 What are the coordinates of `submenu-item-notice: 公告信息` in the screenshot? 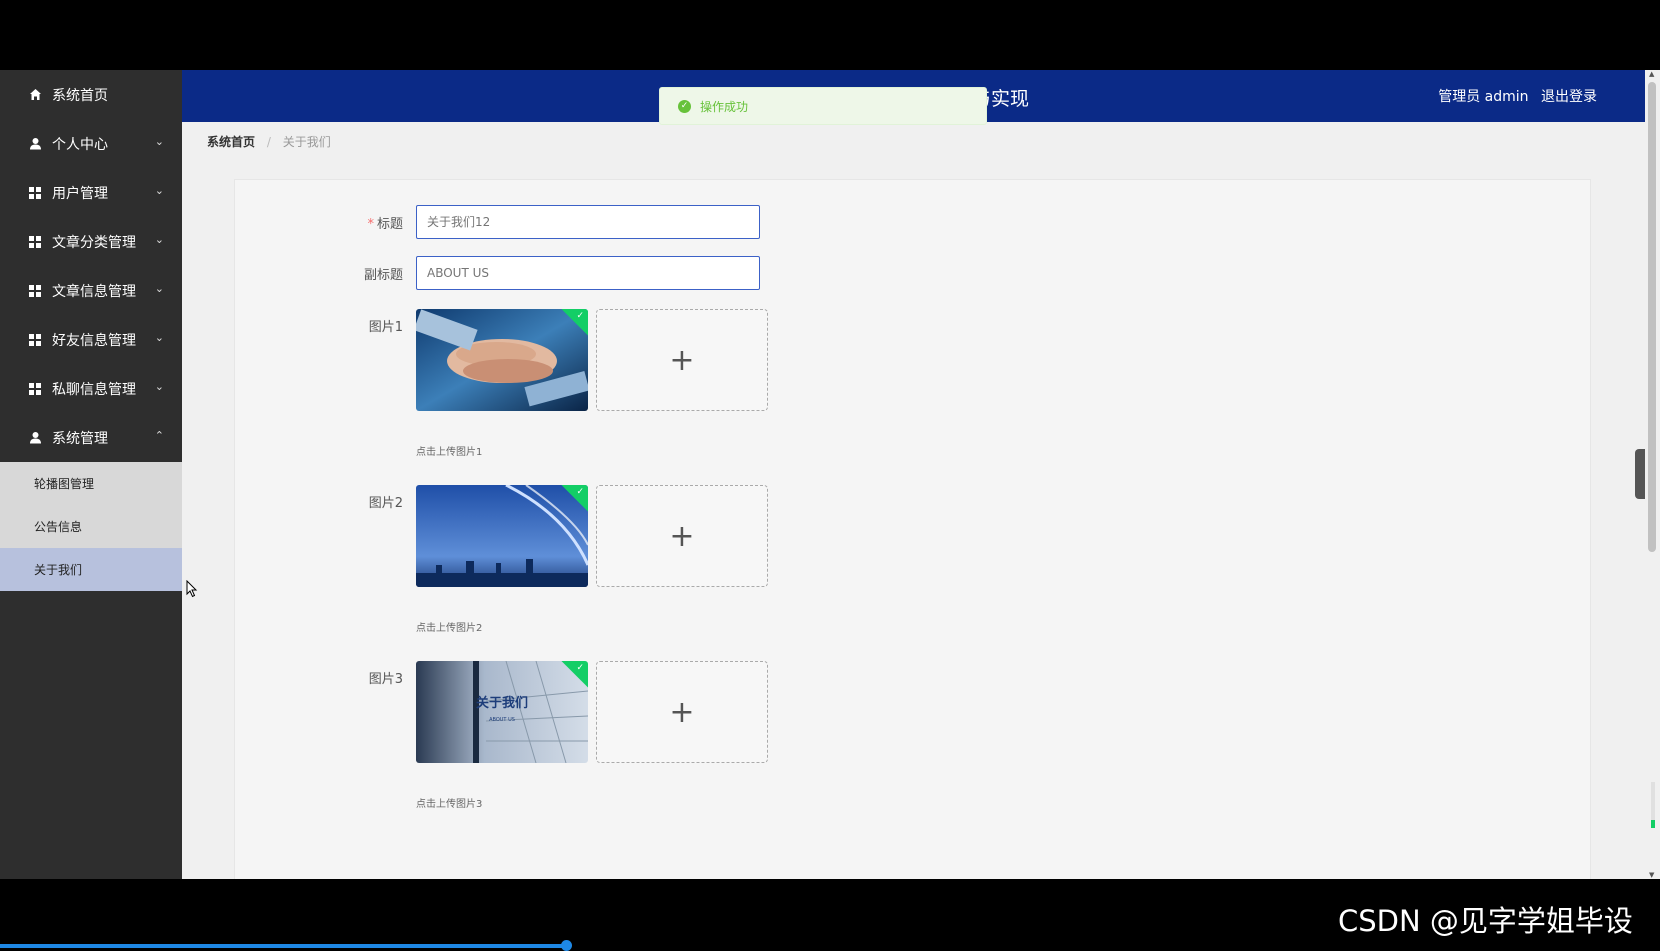 It's located at (91, 526).